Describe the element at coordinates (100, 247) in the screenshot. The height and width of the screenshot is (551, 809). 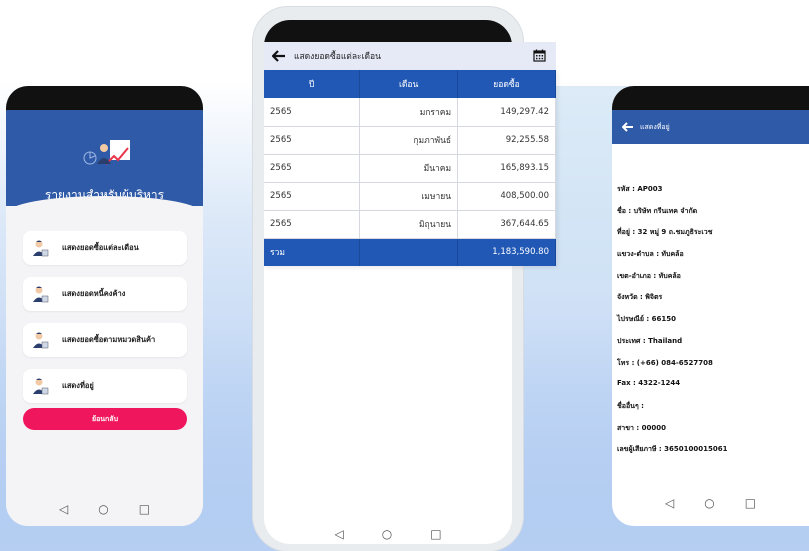
I see `menu-item-label: แสดงยอดซื้อแต่ละเดือน` at that location.